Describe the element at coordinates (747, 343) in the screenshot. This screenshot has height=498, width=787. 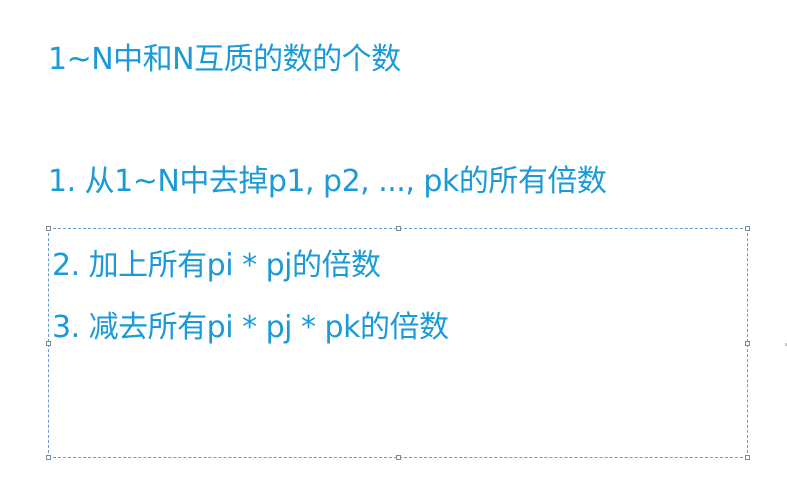
I see `resize-handle-middle-right` at that location.